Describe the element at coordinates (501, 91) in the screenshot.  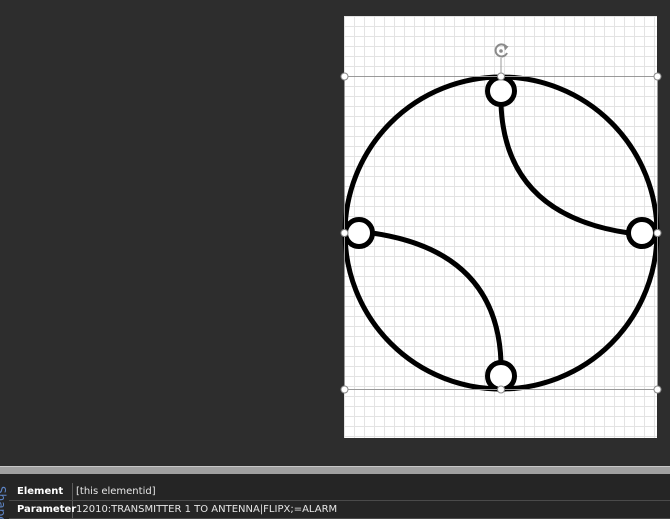
I see `port-top` at that location.